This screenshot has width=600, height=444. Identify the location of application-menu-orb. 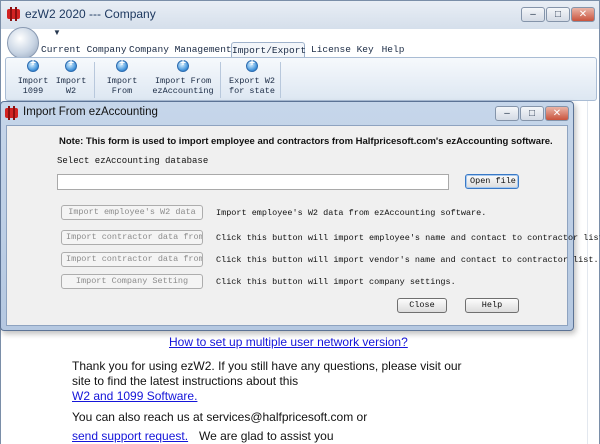
(23, 43).